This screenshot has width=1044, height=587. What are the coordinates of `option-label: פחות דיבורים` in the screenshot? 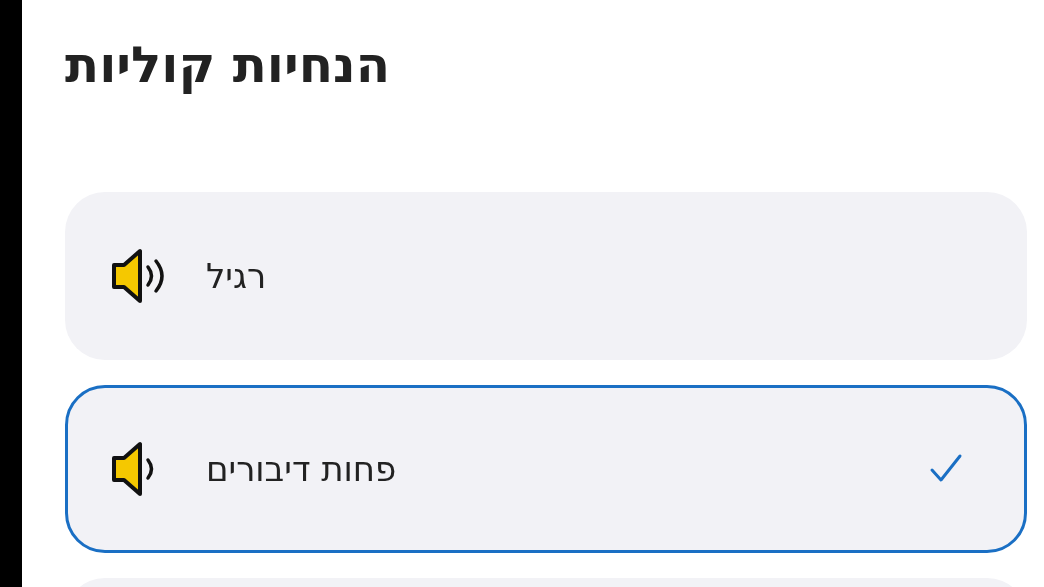 It's located at (301, 469).